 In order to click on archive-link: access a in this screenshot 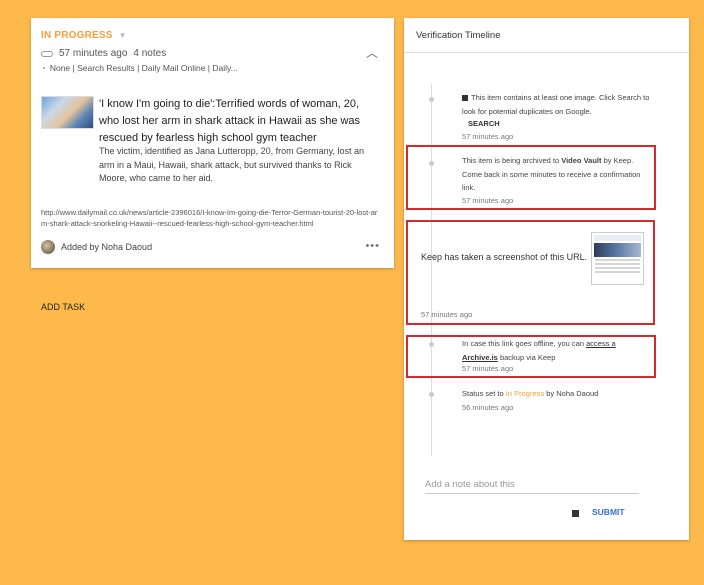, I will do `click(601, 343)`.